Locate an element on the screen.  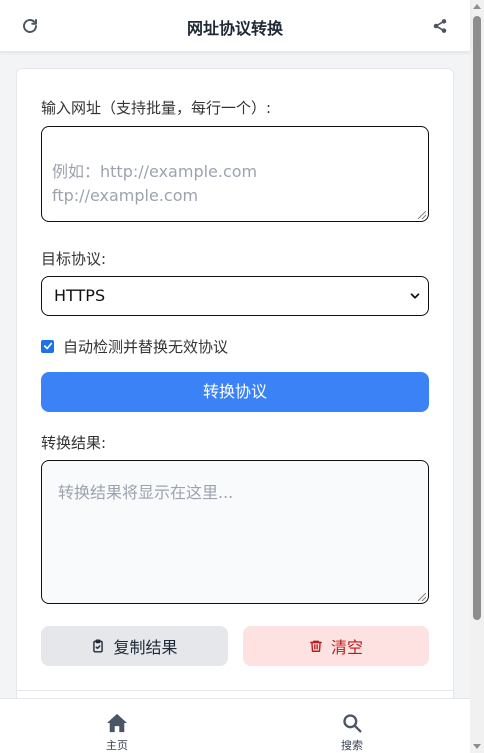
nav-item-home: 主页 is located at coordinates (117, 733).